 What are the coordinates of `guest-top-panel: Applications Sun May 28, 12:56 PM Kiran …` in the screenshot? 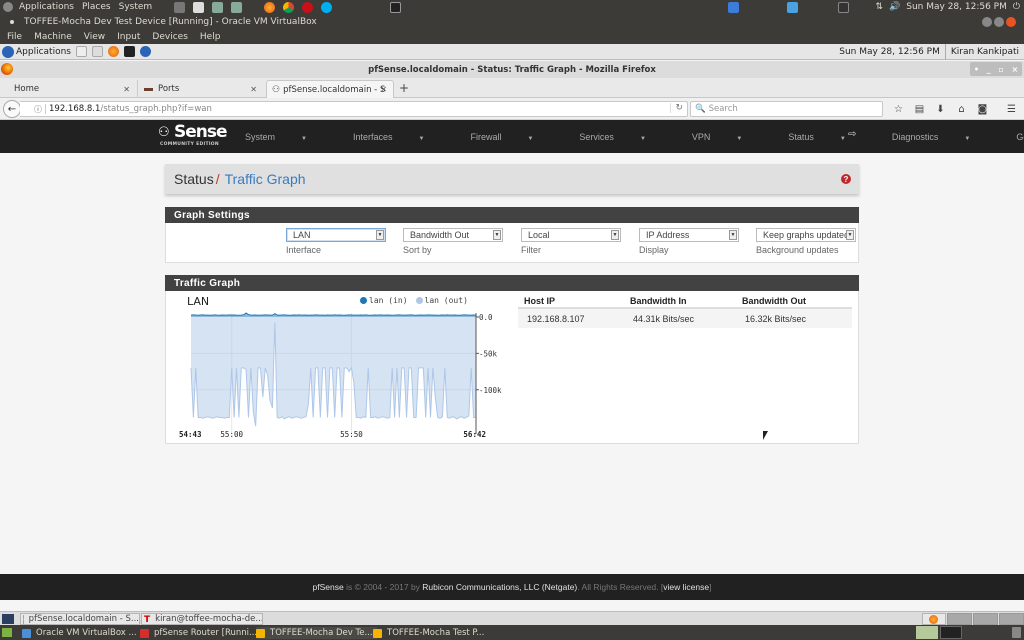 It's located at (512, 52).